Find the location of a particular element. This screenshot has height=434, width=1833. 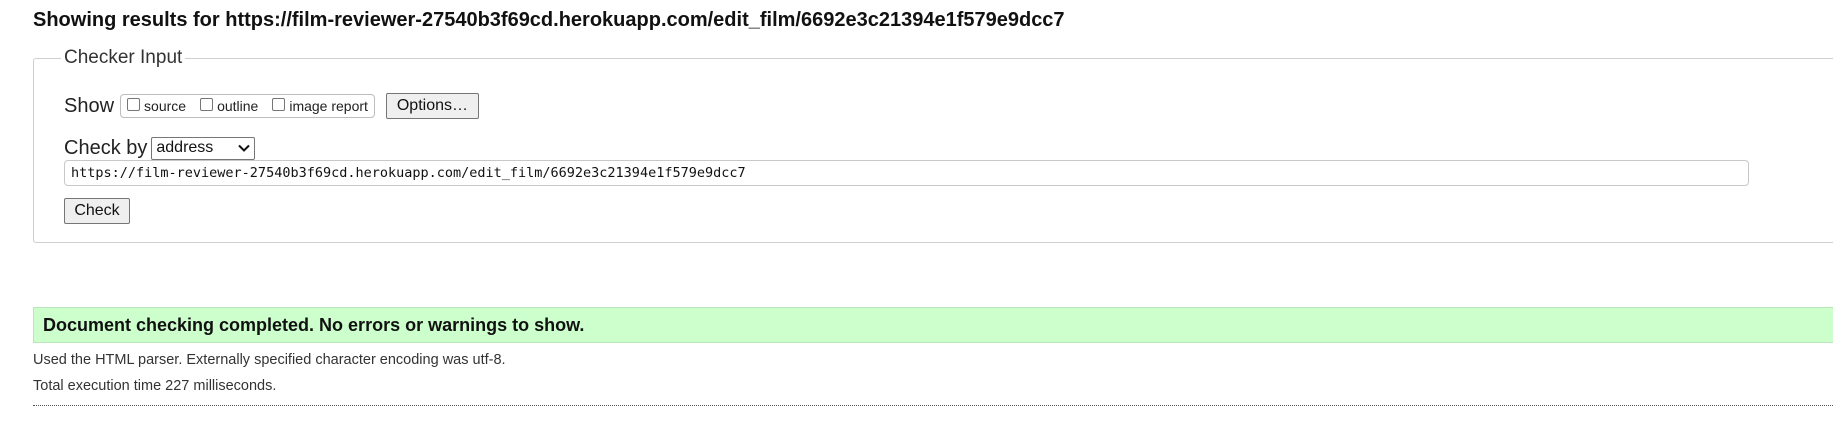

show-label: Show is located at coordinates (89, 105).